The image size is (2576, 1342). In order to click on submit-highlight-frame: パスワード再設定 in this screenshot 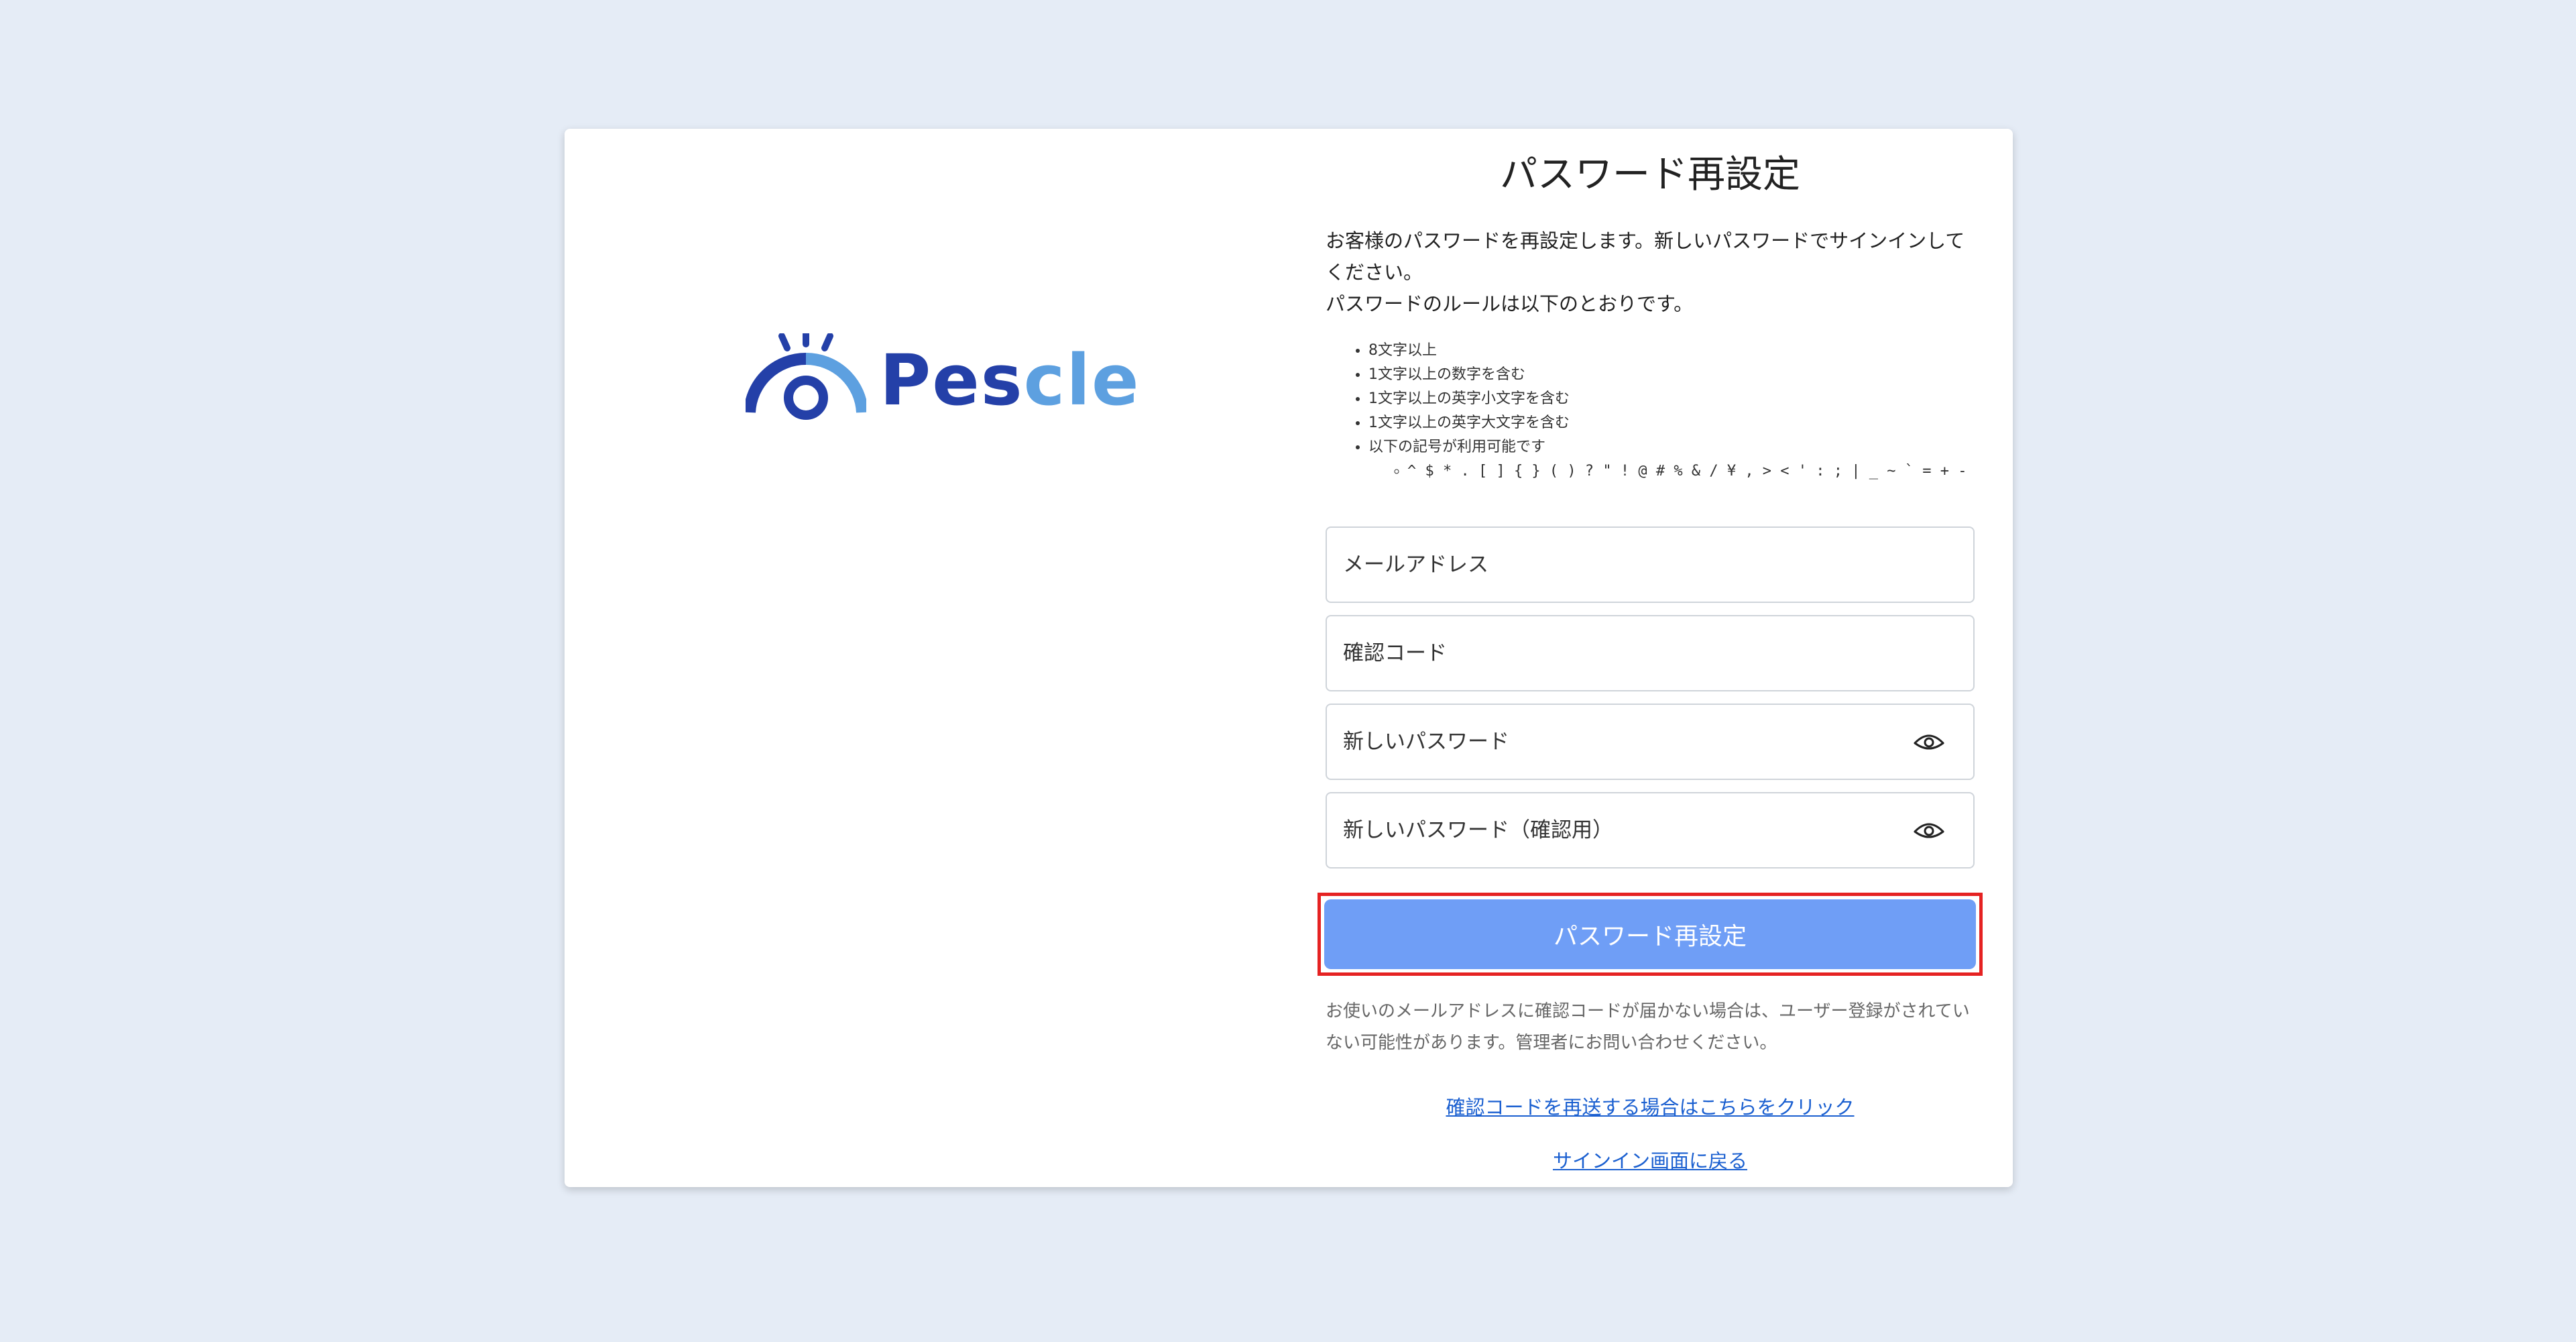, I will do `click(1650, 934)`.